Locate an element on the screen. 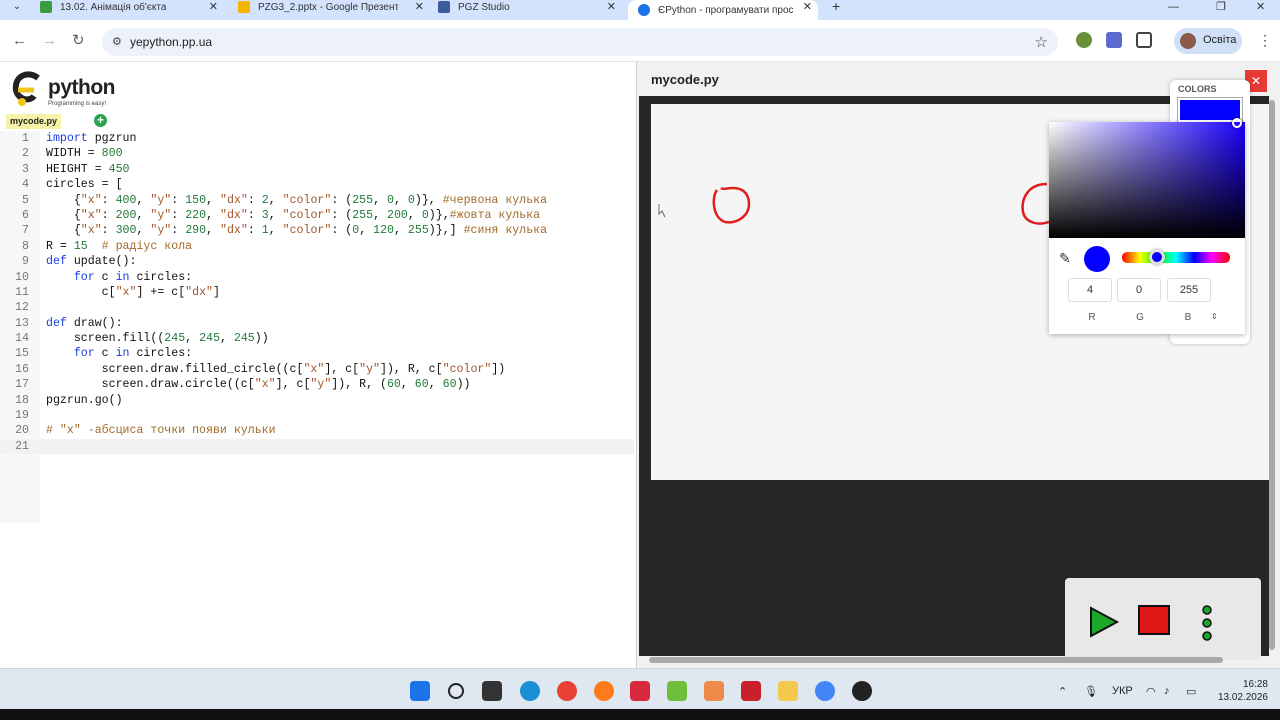 The height and width of the screenshot is (720, 1280). code-line: 2 WIDTH = 800 is located at coordinates (317, 153).